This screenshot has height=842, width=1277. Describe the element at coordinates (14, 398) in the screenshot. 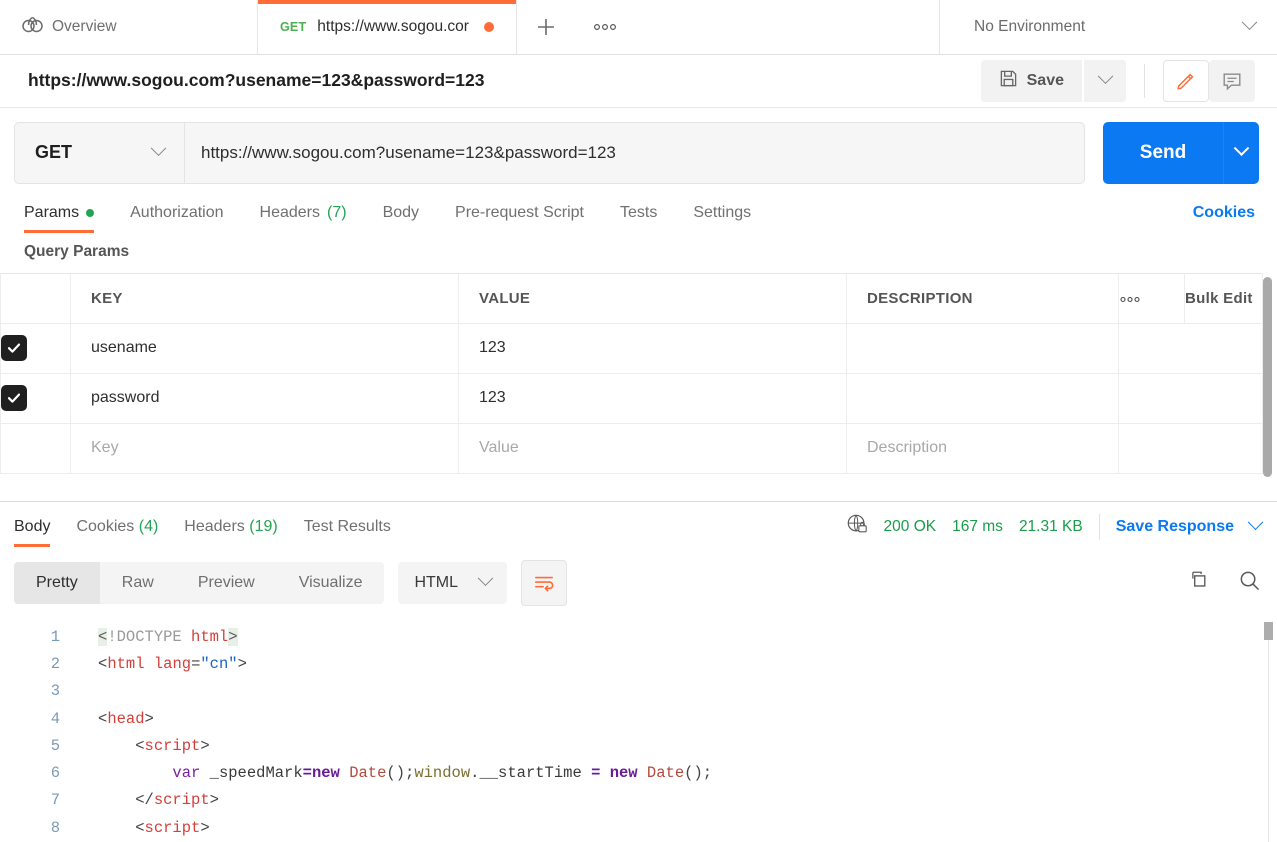

I see `checkbox-checked-icon` at that location.